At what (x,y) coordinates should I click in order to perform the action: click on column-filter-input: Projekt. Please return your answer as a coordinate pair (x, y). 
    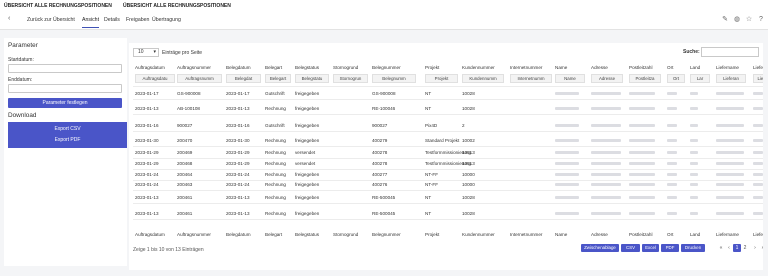
    Looking at the image, I should click on (441, 78).